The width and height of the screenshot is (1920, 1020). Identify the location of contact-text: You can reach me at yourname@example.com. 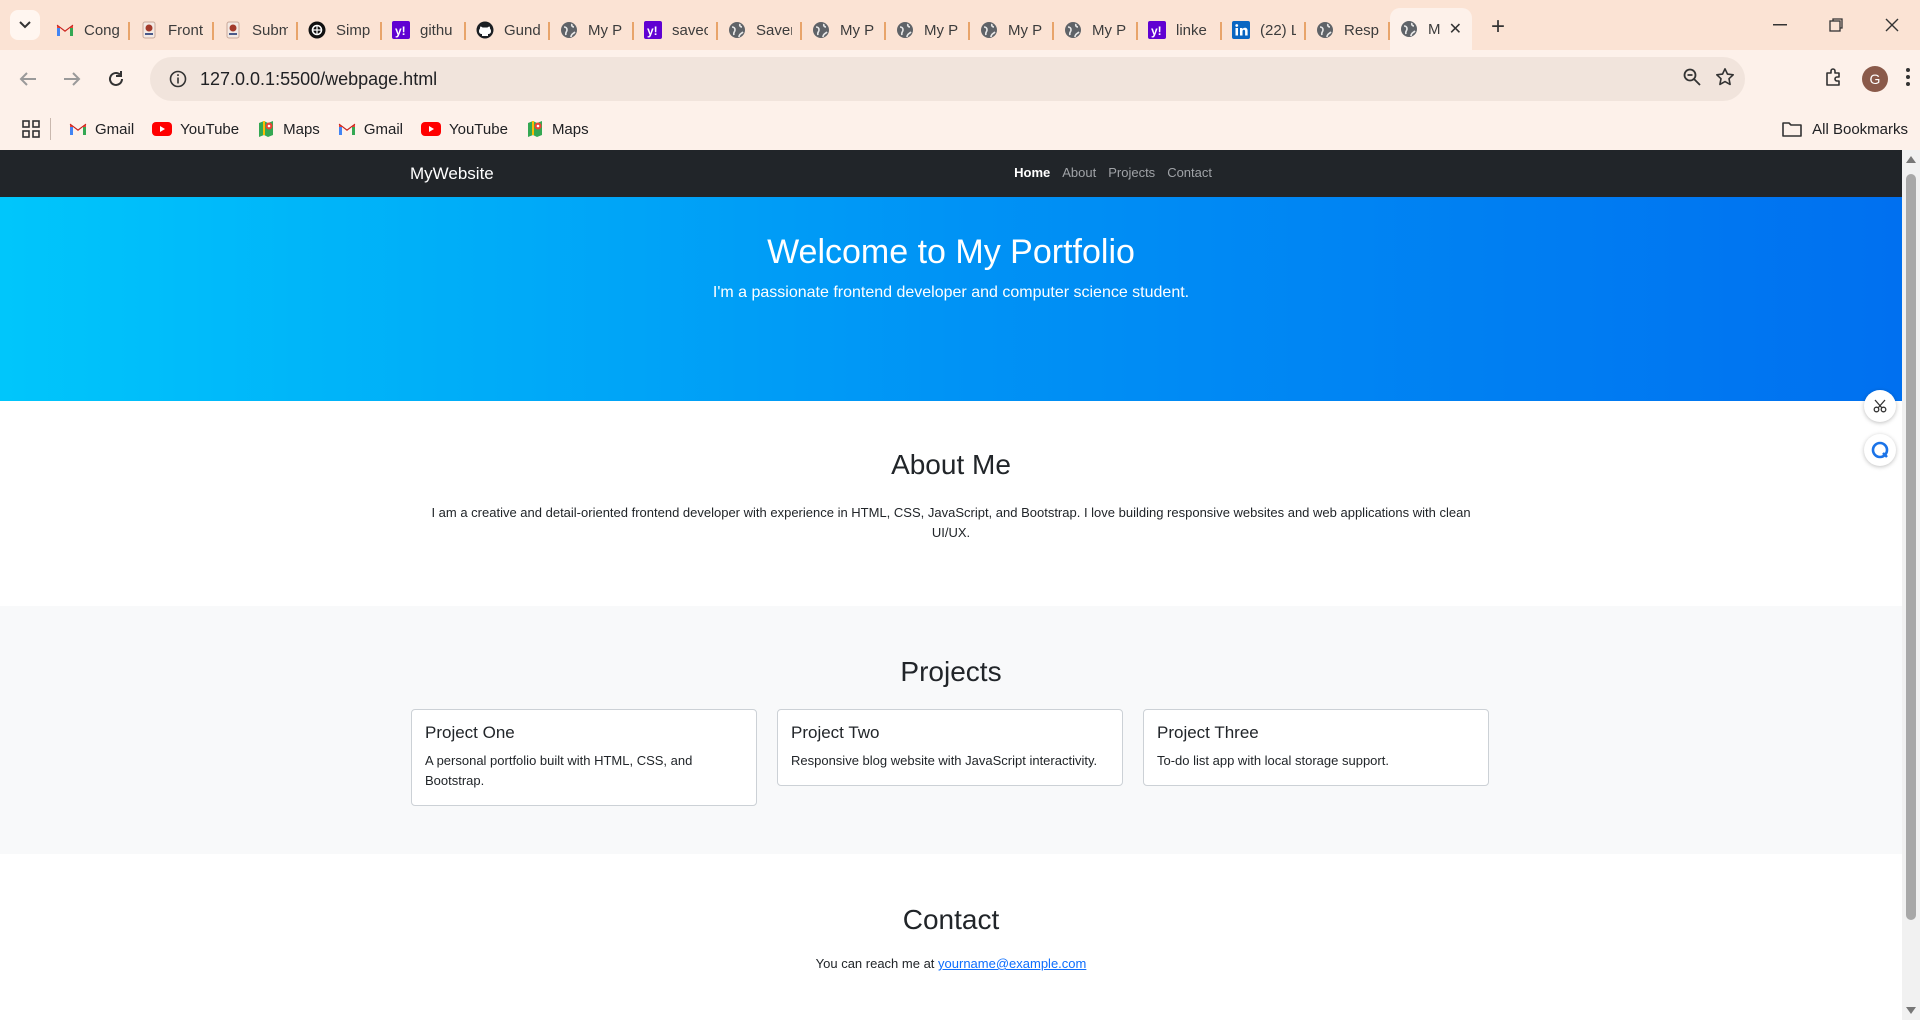
(951, 963).